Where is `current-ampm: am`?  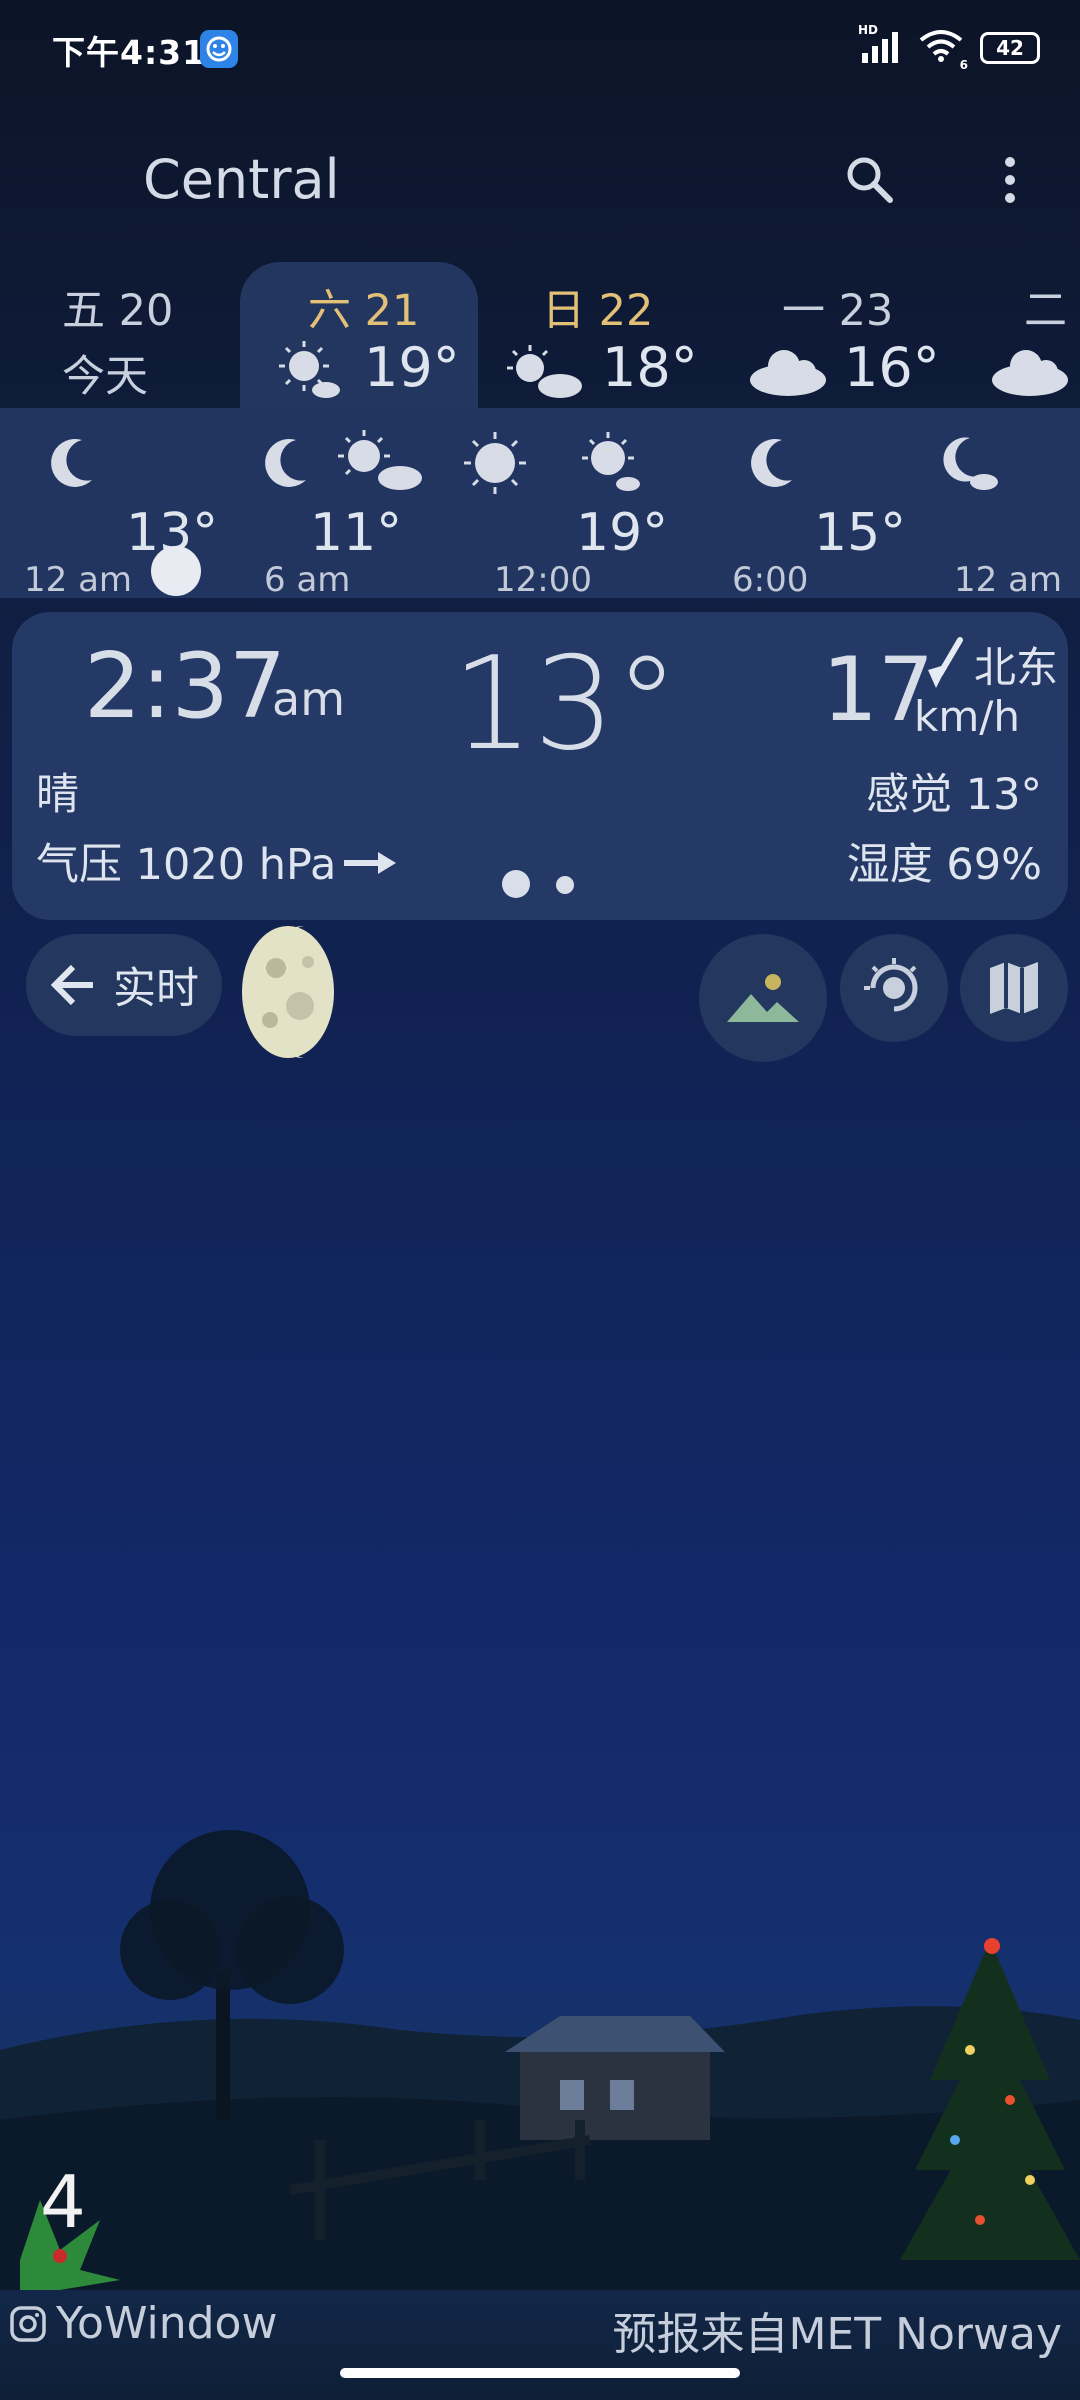 current-ampm: am is located at coordinates (308, 699).